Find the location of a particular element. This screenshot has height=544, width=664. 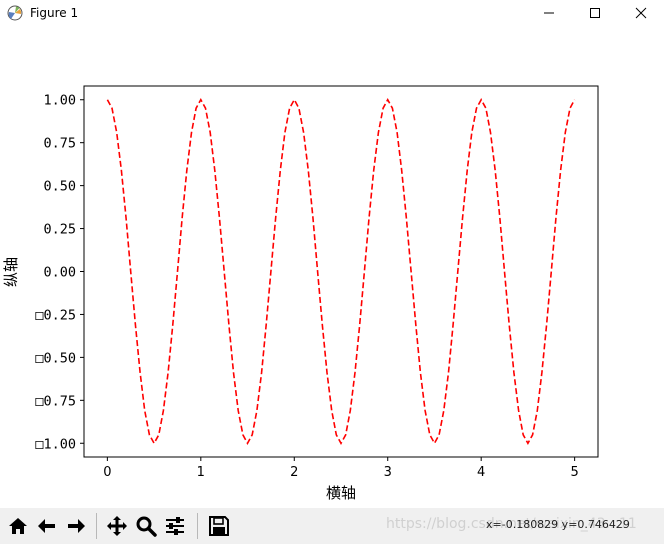

arrow-right-icon is located at coordinates (76, 526).